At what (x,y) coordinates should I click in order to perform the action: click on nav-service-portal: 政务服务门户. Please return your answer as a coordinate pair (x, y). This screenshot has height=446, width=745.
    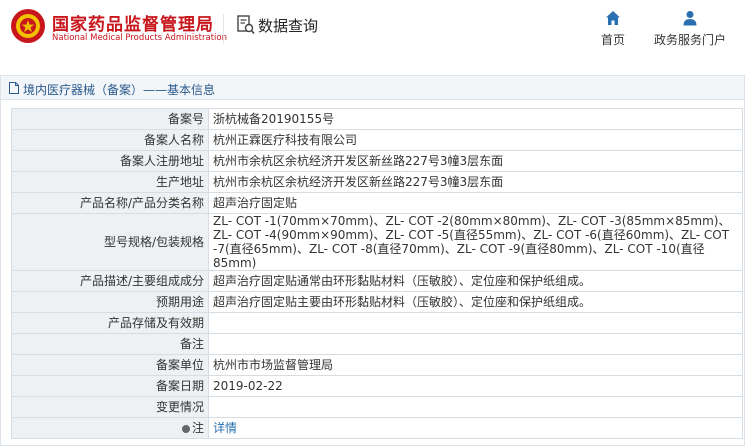
    Looking at the image, I should click on (690, 29).